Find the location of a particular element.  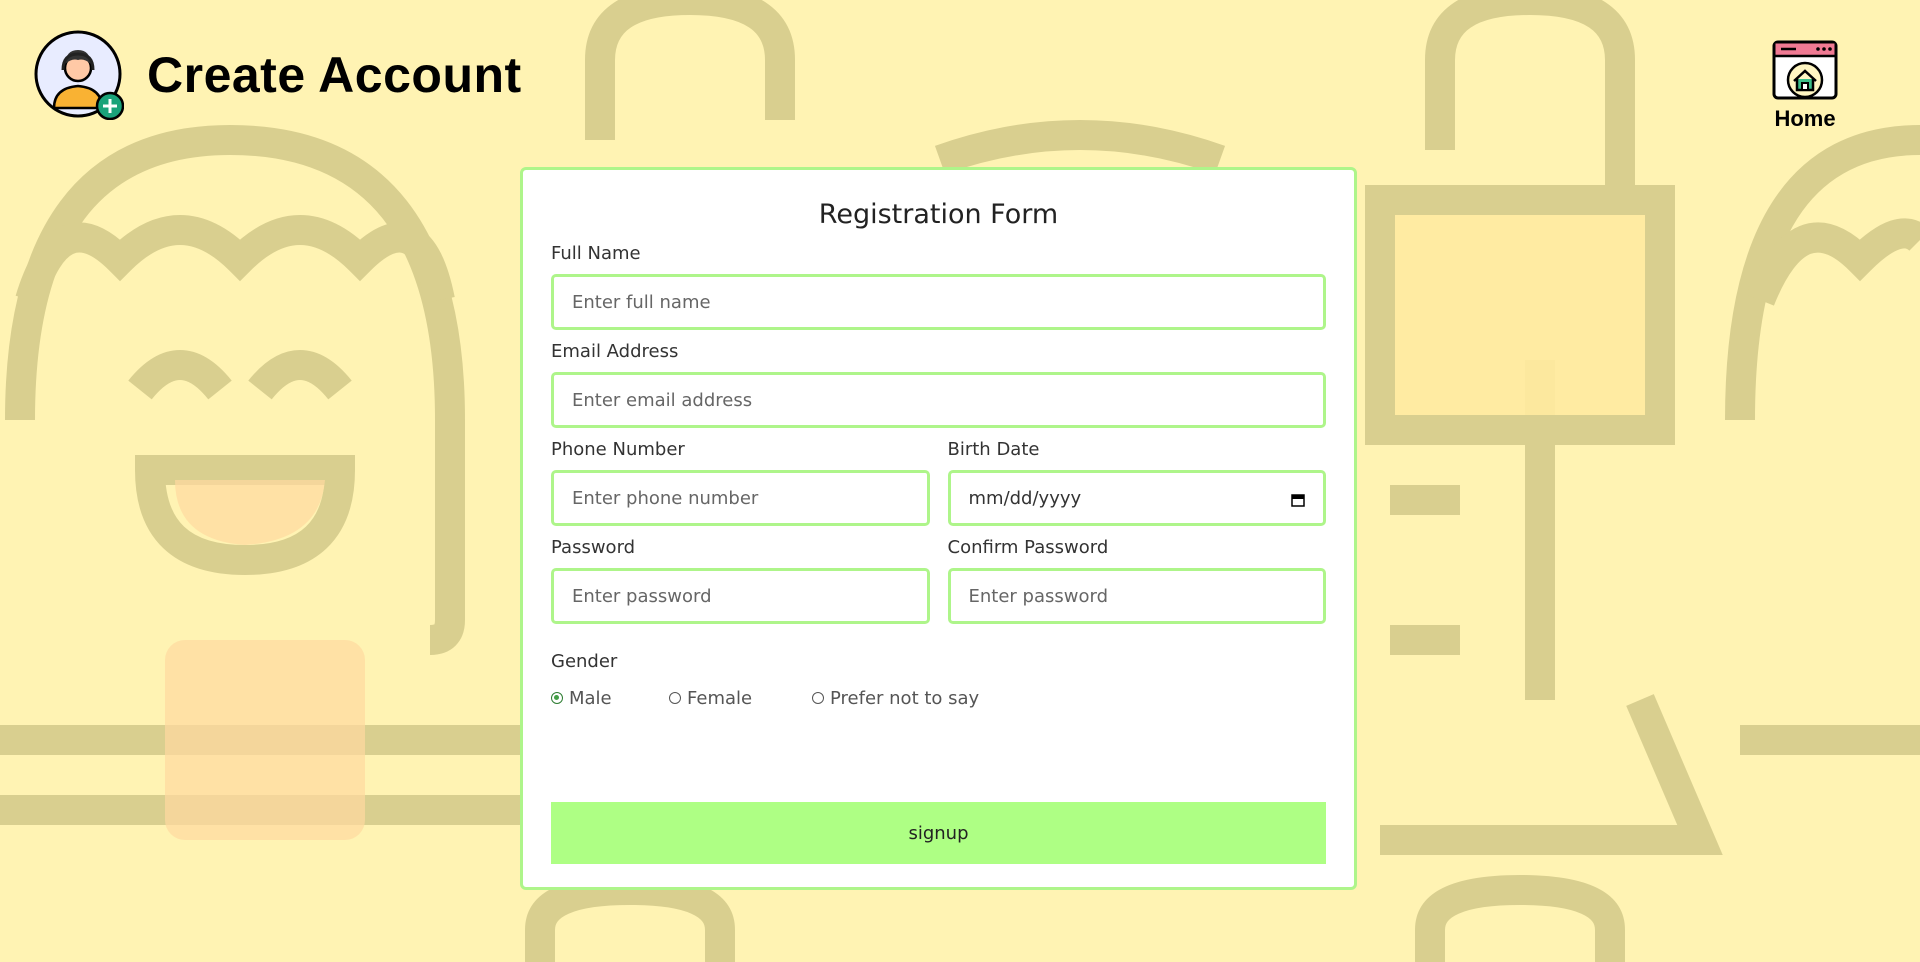

gender-option-prefer-not: Prefer not to say is located at coordinates (895, 698).